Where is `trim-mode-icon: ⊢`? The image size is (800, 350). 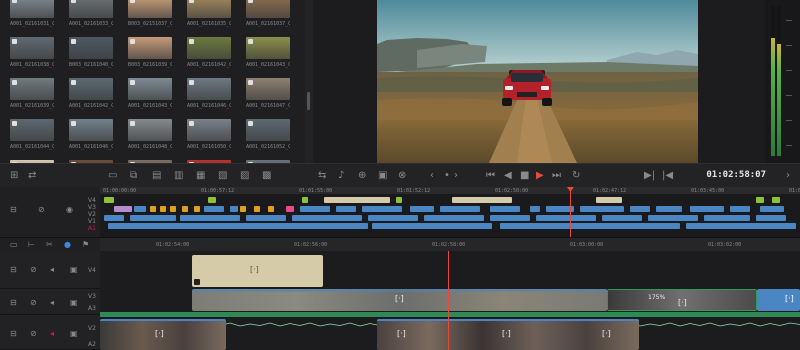 trim-mode-icon: ⊢ is located at coordinates (31, 244).